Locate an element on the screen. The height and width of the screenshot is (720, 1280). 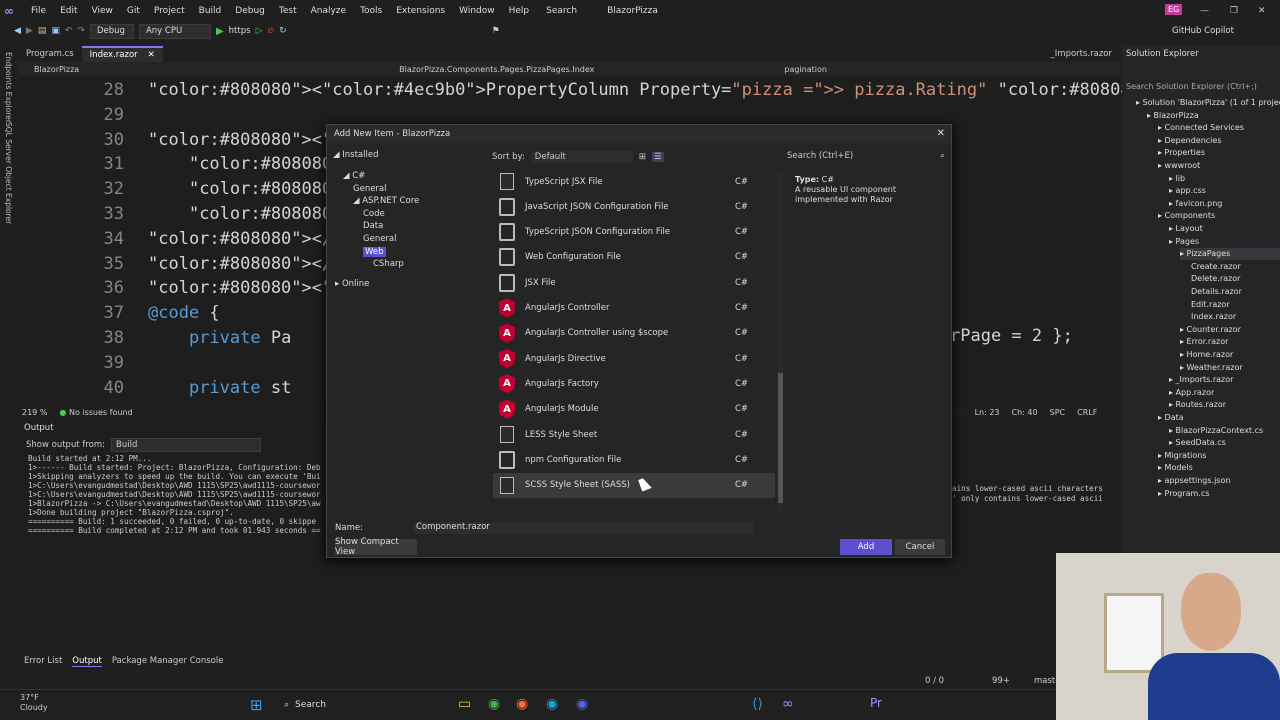
solution-item: ▸ Layout is located at coordinates (1186, 229).